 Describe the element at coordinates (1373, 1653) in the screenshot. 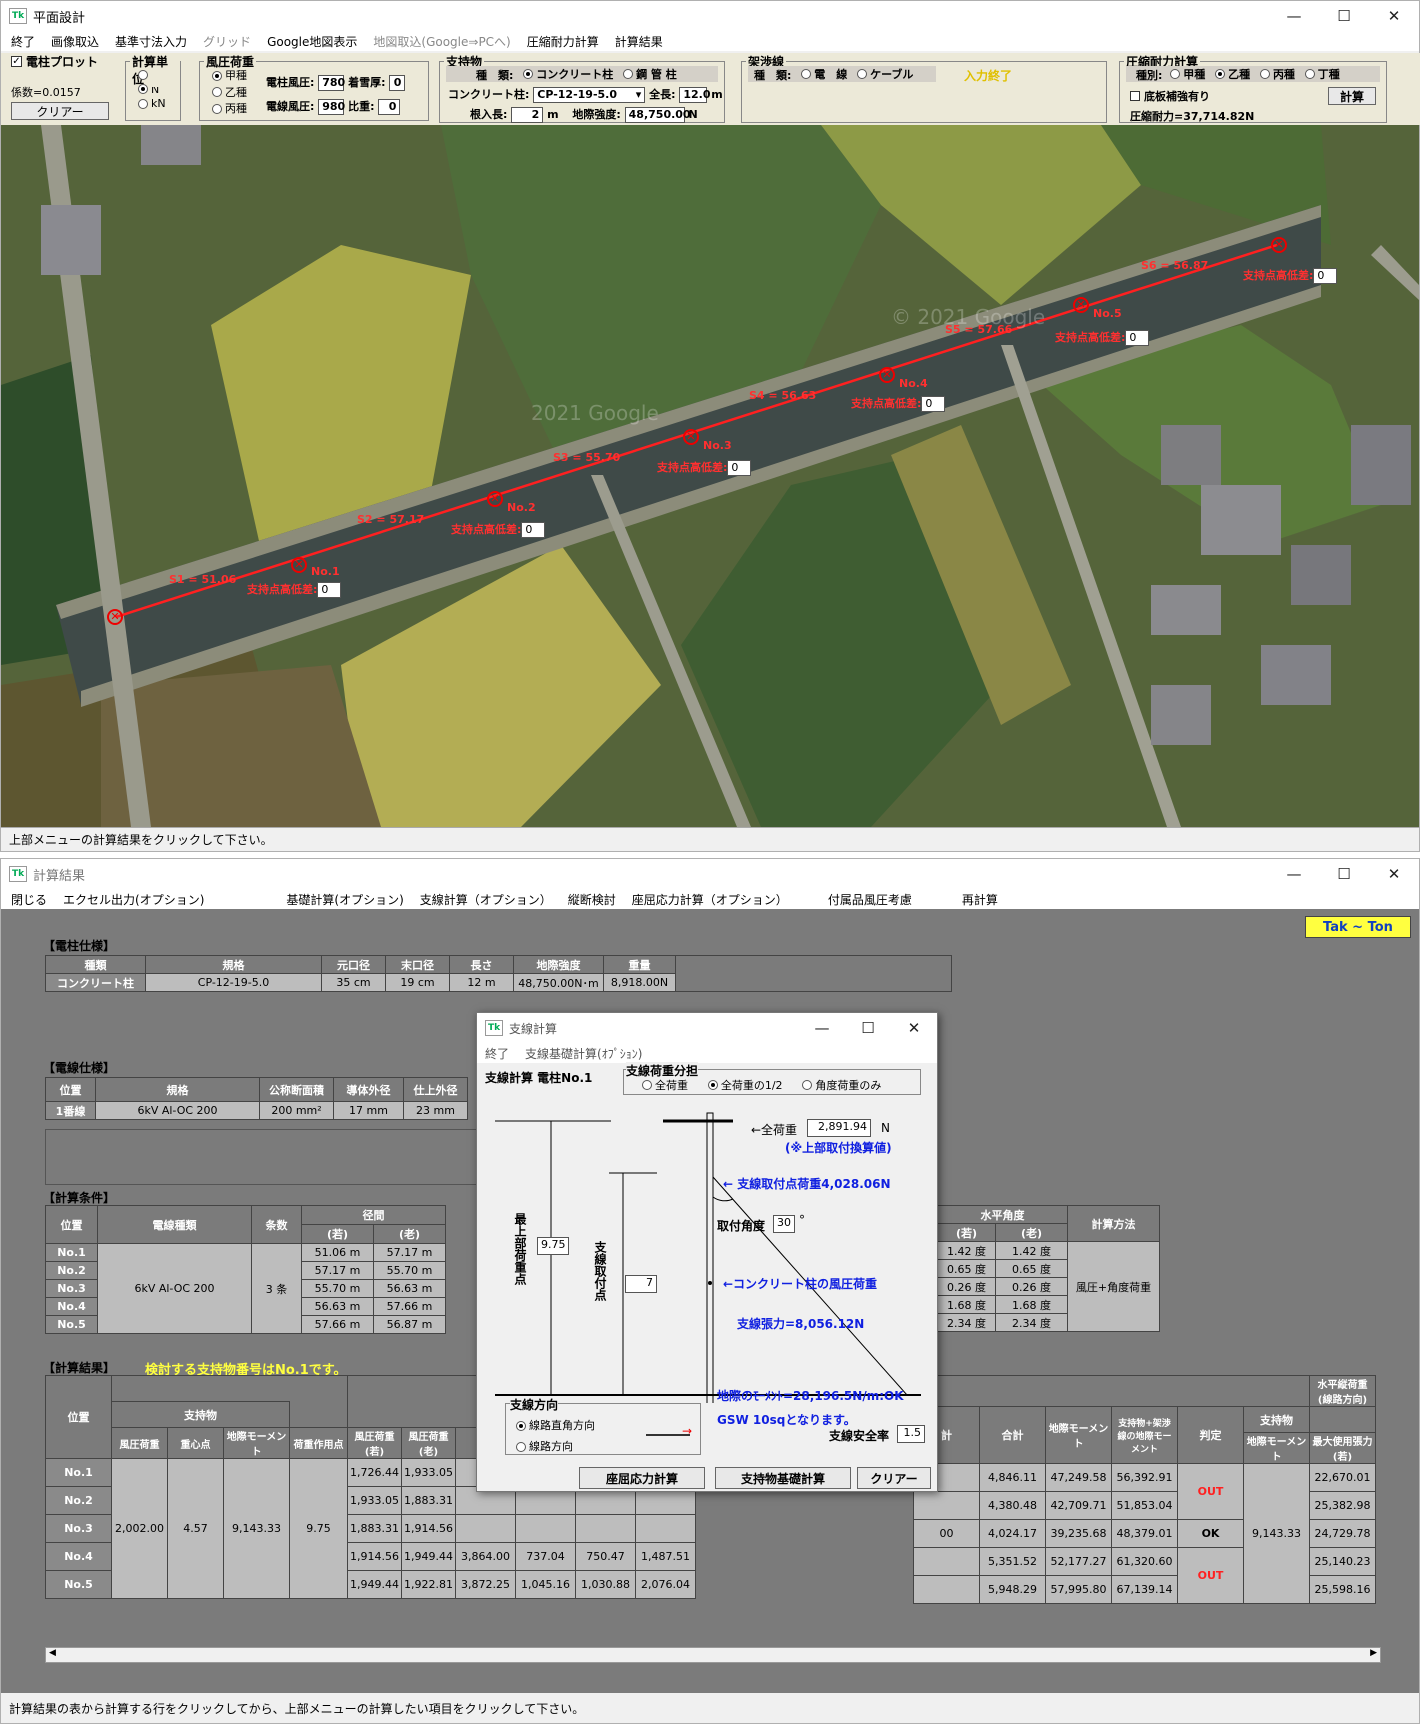

I see `scroll-right-icon: ▶` at that location.